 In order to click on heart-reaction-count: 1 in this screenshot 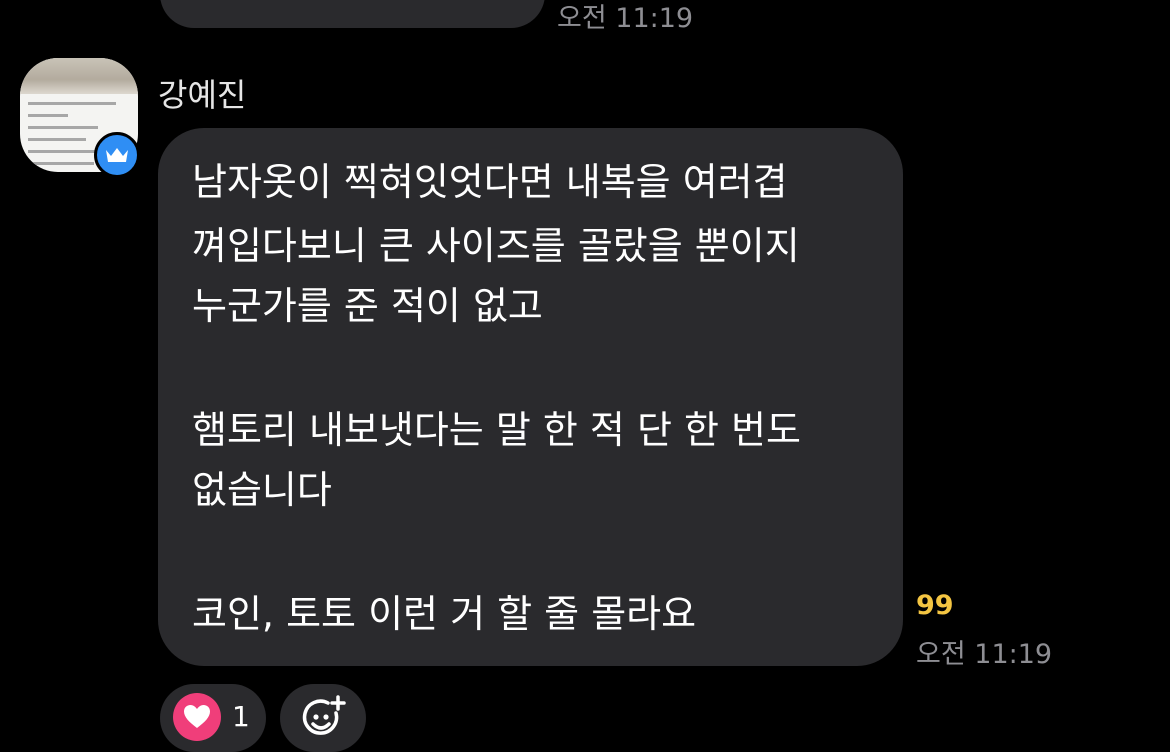, I will do `click(241, 716)`.